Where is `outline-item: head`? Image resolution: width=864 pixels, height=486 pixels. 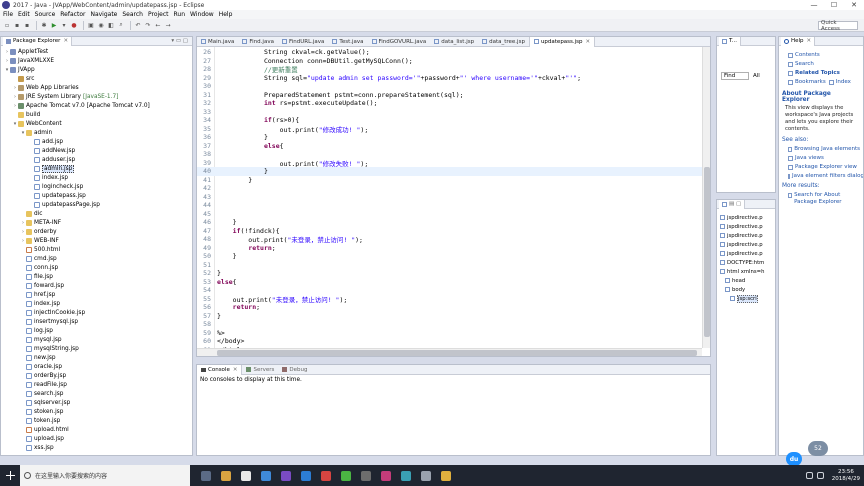 outline-item: head is located at coordinates (746, 280).